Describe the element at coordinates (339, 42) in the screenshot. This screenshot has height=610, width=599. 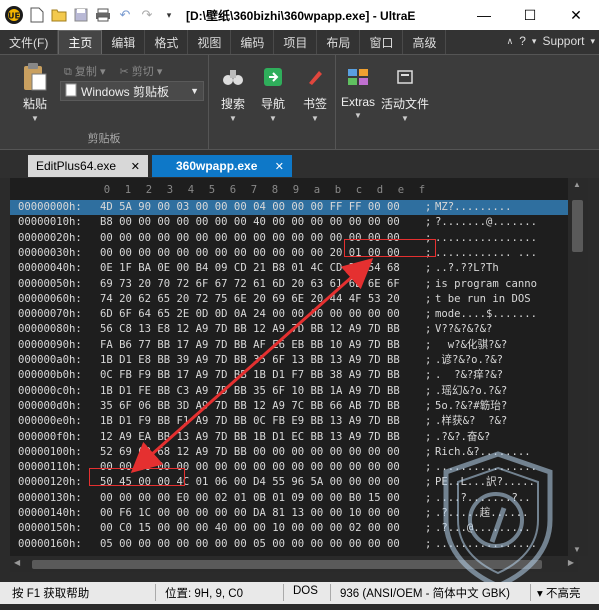
I see `tab-layout: 布局` at that location.